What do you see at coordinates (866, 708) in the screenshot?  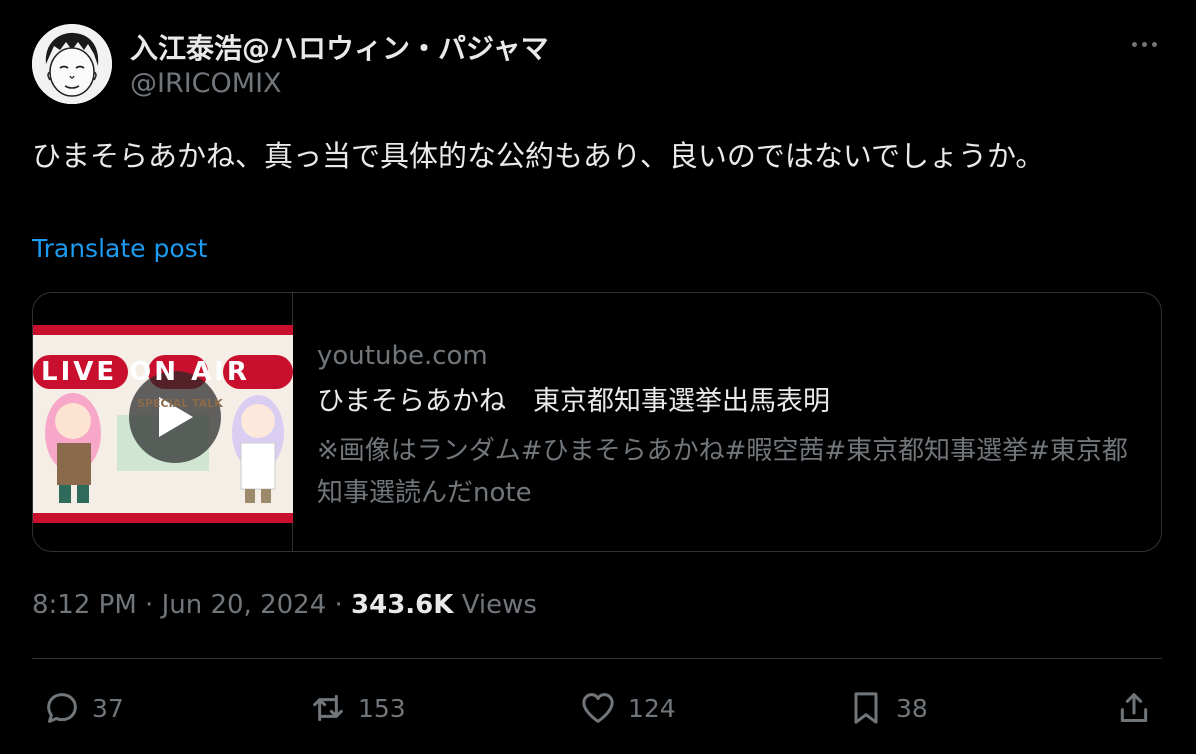 I see `bookmark-icon` at bounding box center [866, 708].